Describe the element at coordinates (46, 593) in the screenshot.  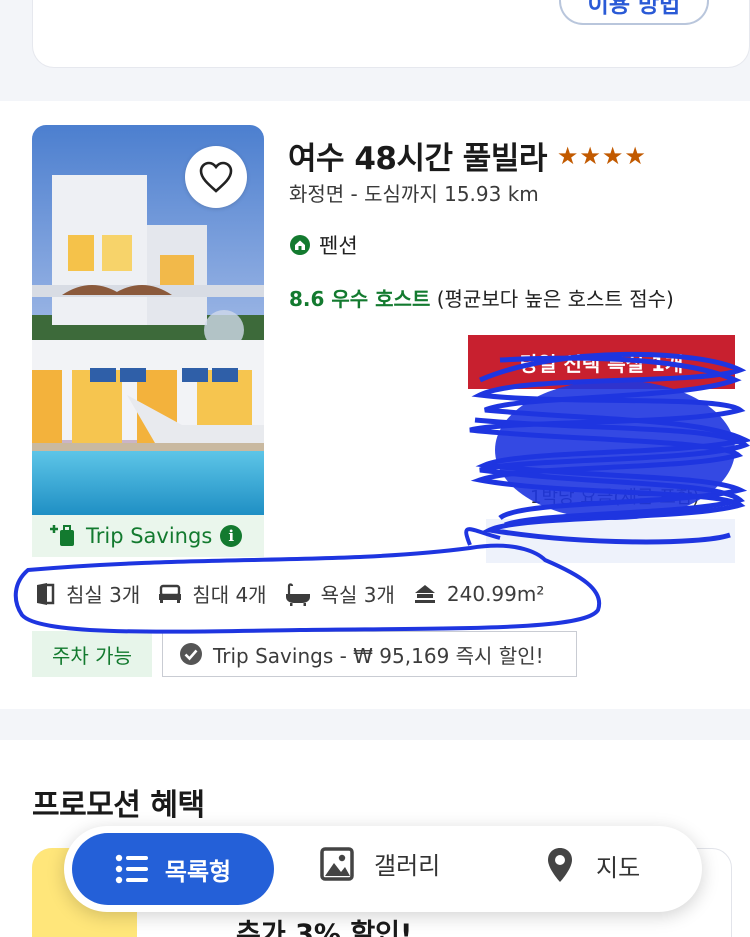
I see `door-icon` at that location.